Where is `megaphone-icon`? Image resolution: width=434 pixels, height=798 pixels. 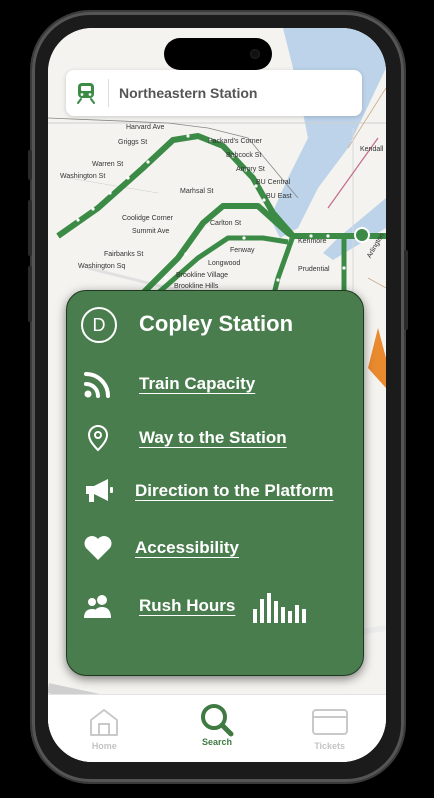
megaphone-icon is located at coordinates (98, 491).